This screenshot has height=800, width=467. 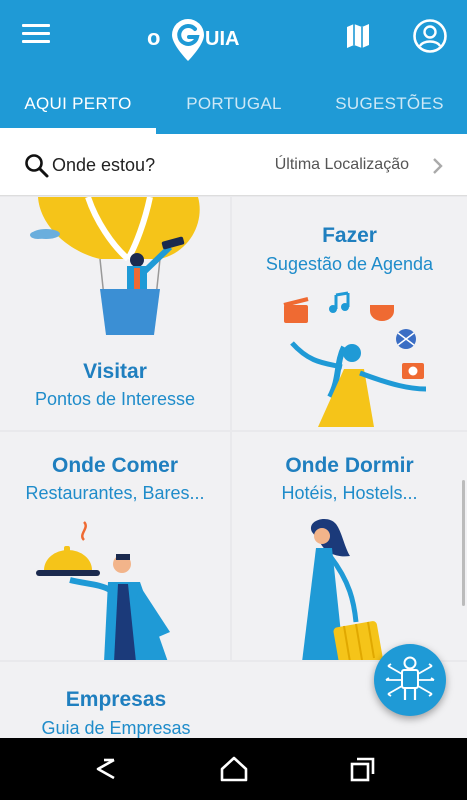 I want to click on person-network-fab, so click(x=410, y=680).